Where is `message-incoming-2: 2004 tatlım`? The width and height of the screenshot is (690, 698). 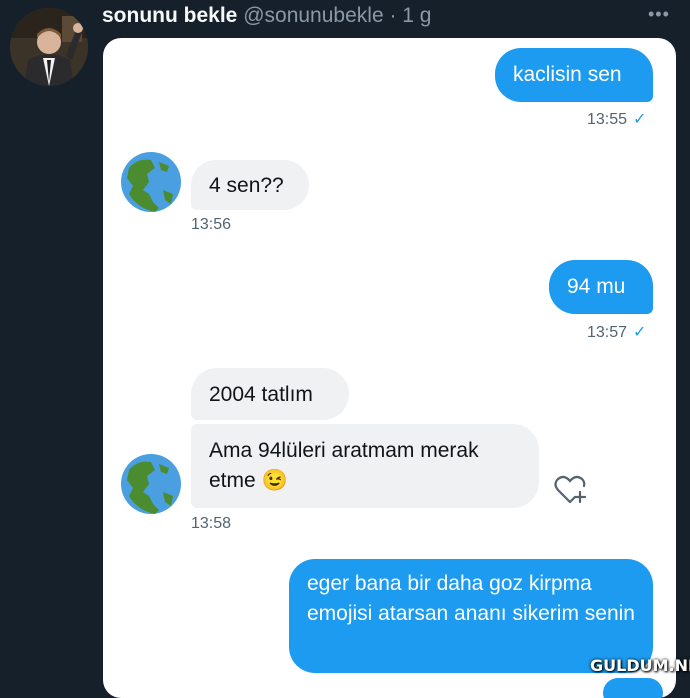
message-incoming-2: 2004 tatlım is located at coordinates (270, 394).